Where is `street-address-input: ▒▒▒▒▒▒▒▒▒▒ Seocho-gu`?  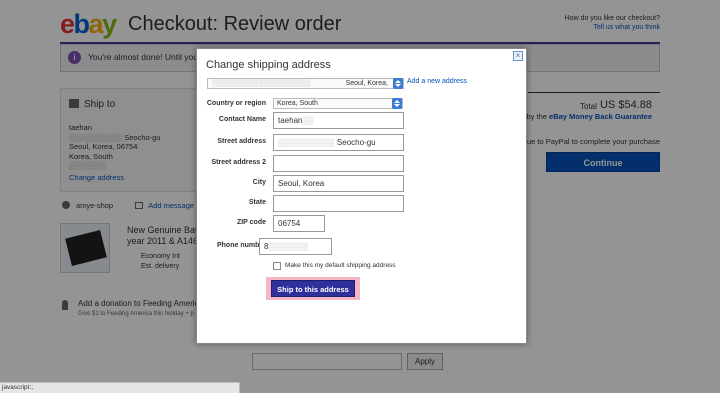 street-address-input: ▒▒▒▒▒▒▒▒▒▒ Seocho-gu is located at coordinates (338, 142).